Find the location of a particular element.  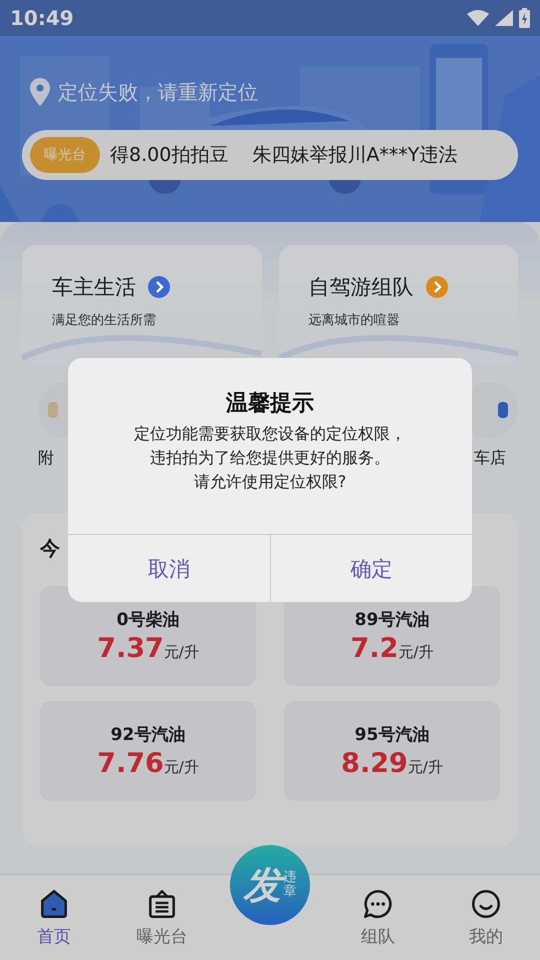

location-status: 定位失败，请重新定位 is located at coordinates (158, 92).